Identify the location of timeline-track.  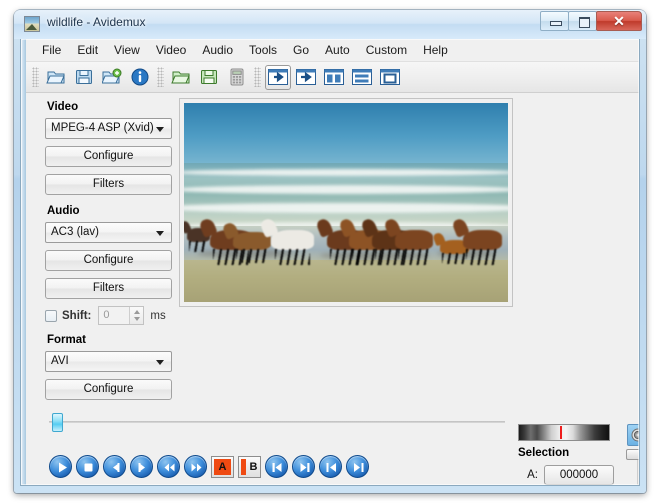
(277, 422).